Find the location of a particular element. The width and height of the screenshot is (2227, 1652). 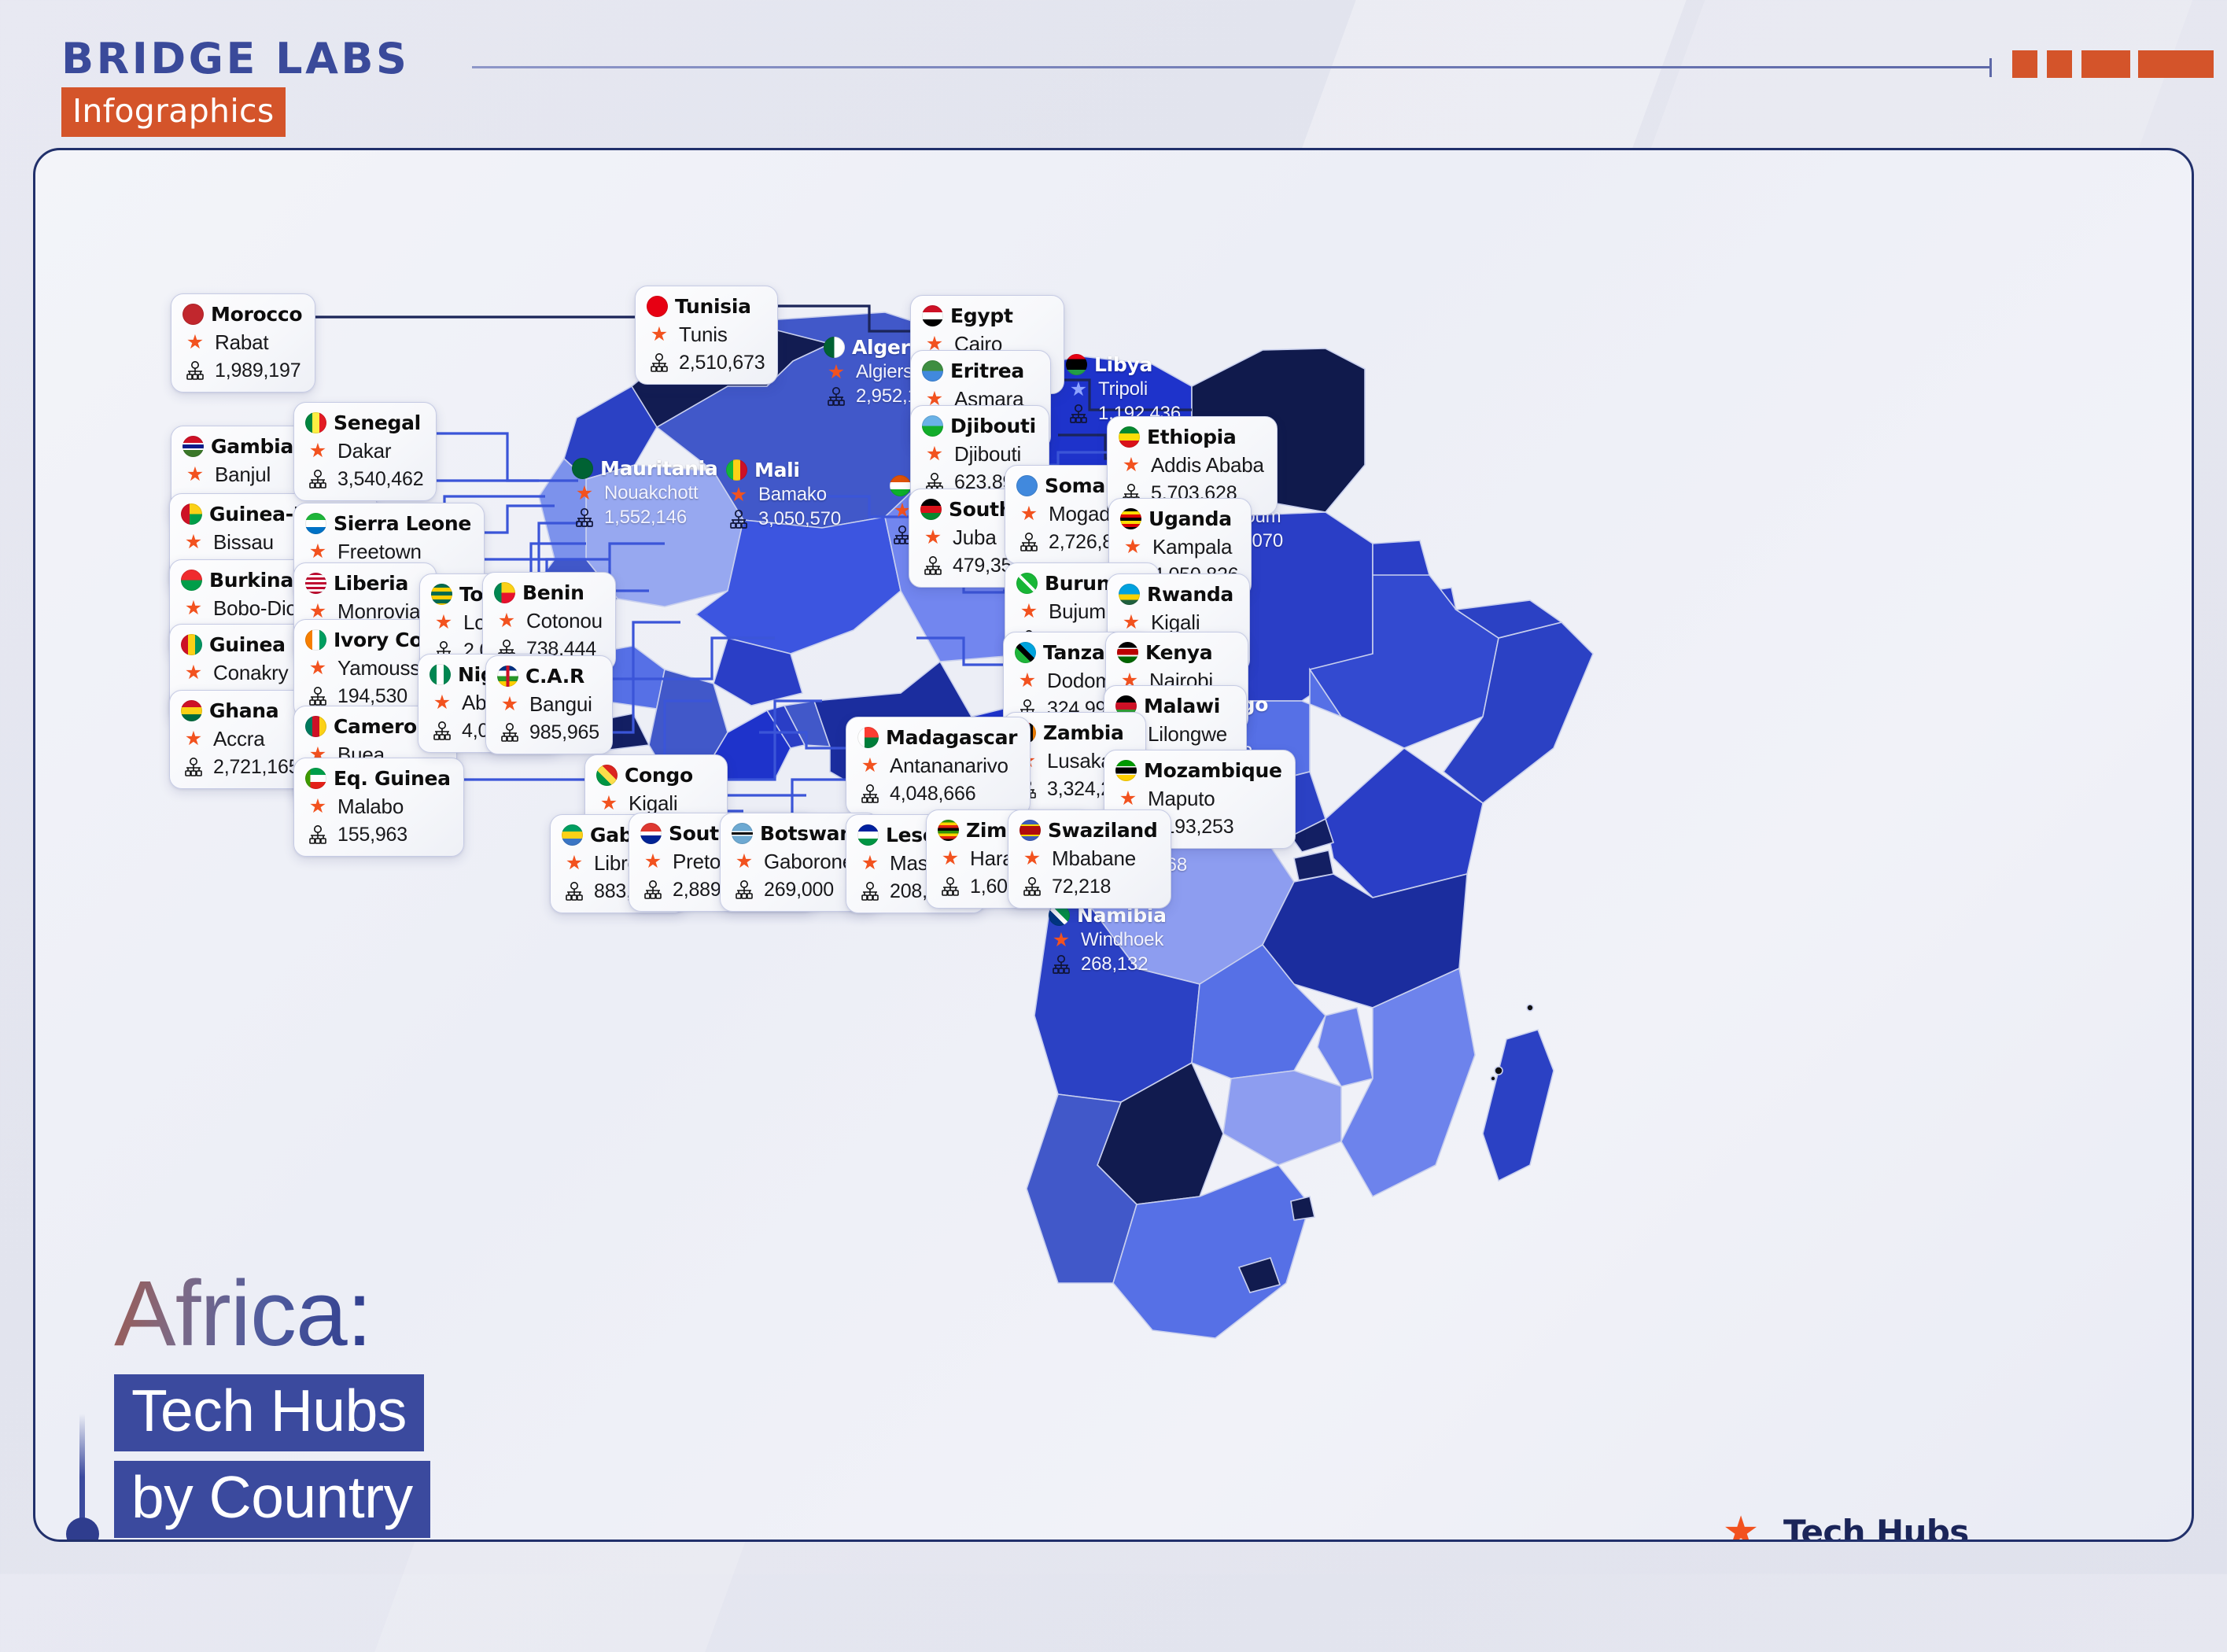

card-header: Guinea is located at coordinates (240, 644).